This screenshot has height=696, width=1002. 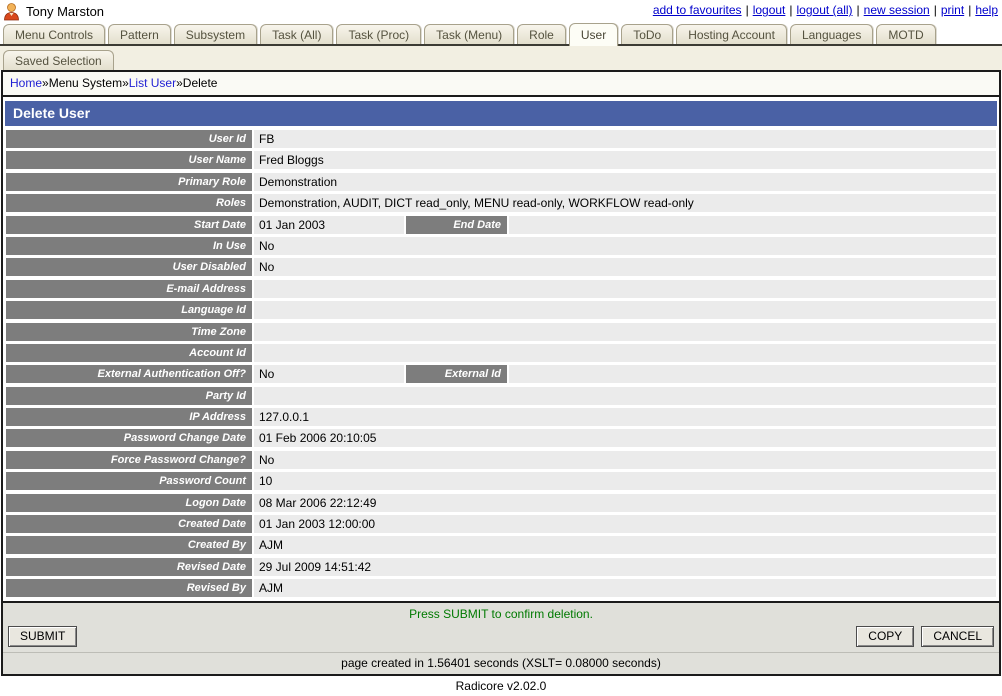 I want to click on link-add-to-favourites: add to favourites, so click(x=697, y=10).